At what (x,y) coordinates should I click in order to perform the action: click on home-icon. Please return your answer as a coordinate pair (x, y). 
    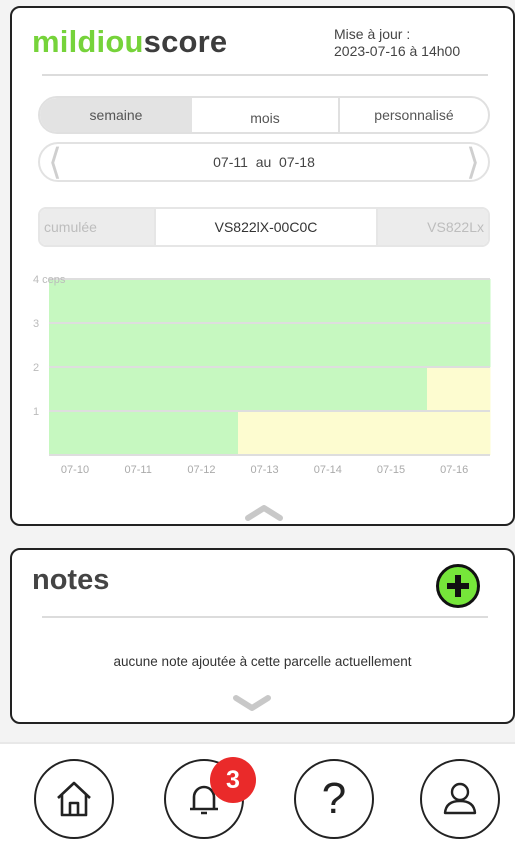
    Looking at the image, I should click on (74, 799).